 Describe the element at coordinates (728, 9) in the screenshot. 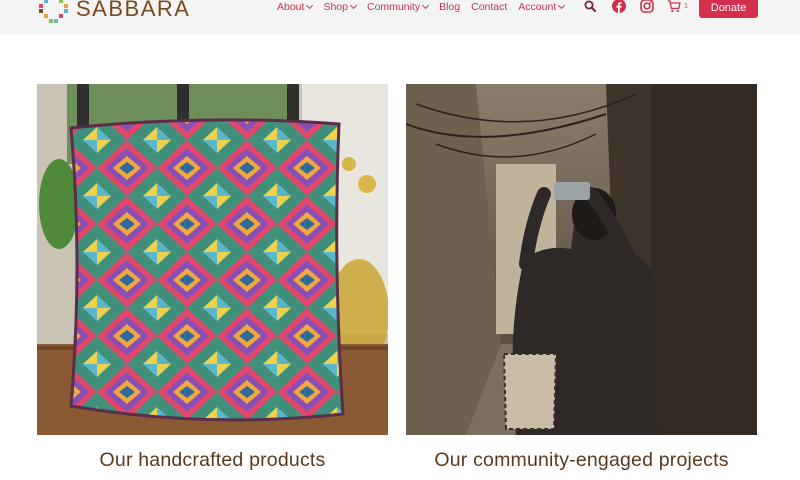

I see `donate-button: Donate` at that location.